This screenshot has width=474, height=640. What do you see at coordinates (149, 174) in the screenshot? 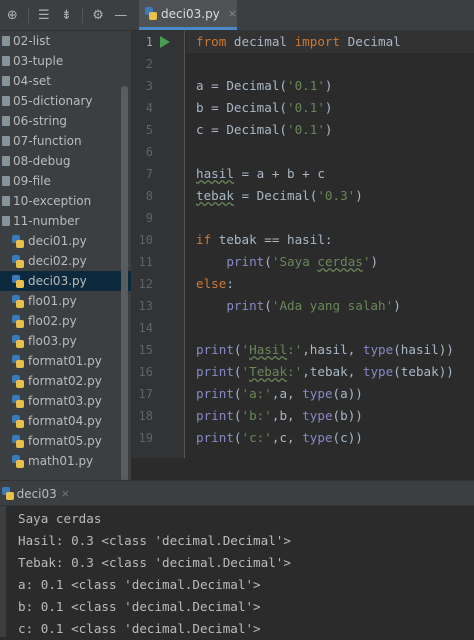
I see `line-number: 7` at bounding box center [149, 174].